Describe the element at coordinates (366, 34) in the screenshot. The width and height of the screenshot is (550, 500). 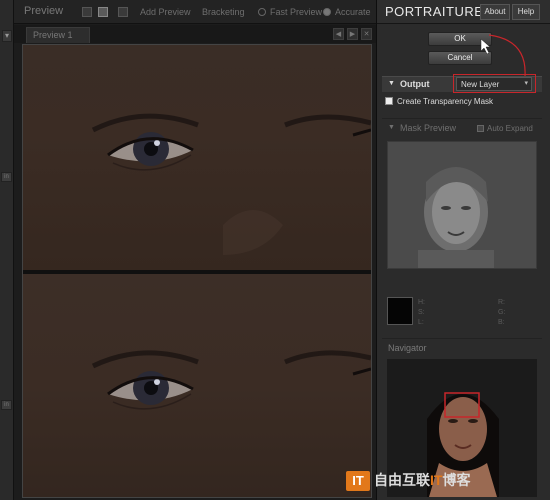
I see `tab-close-icon: ✕` at that location.